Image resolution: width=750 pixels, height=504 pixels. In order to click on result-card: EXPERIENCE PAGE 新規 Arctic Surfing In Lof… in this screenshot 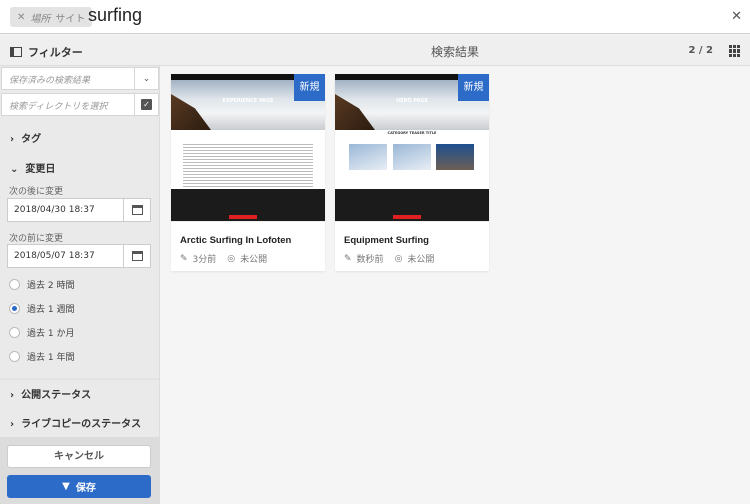, I will do `click(248, 172)`.